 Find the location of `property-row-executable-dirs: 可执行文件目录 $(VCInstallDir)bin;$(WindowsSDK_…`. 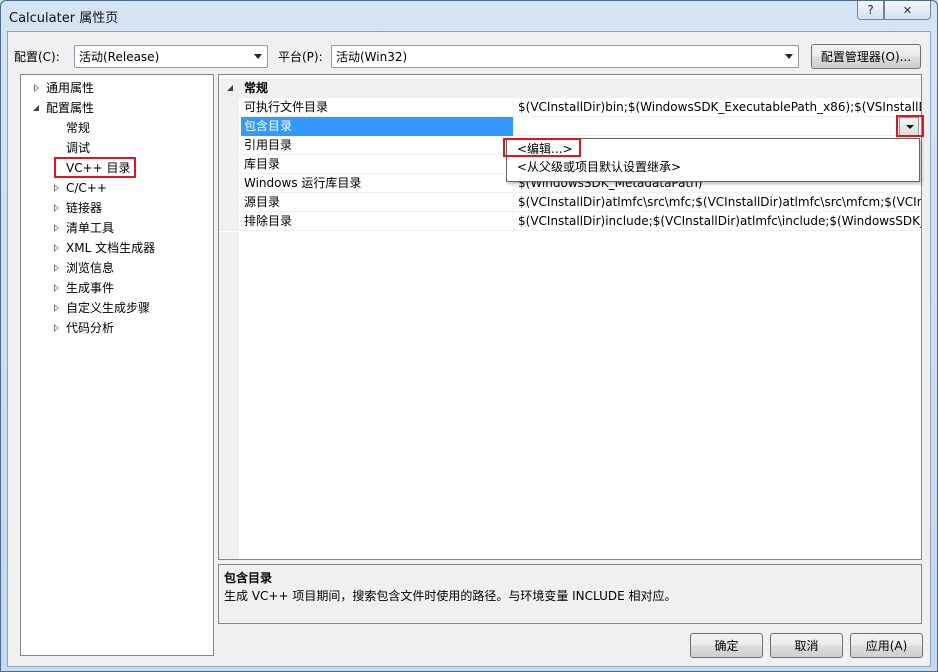

property-row-executable-dirs: 可执行文件目录 $(VCInstallDir)bin;$(WindowsSDK_… is located at coordinates (570, 107).